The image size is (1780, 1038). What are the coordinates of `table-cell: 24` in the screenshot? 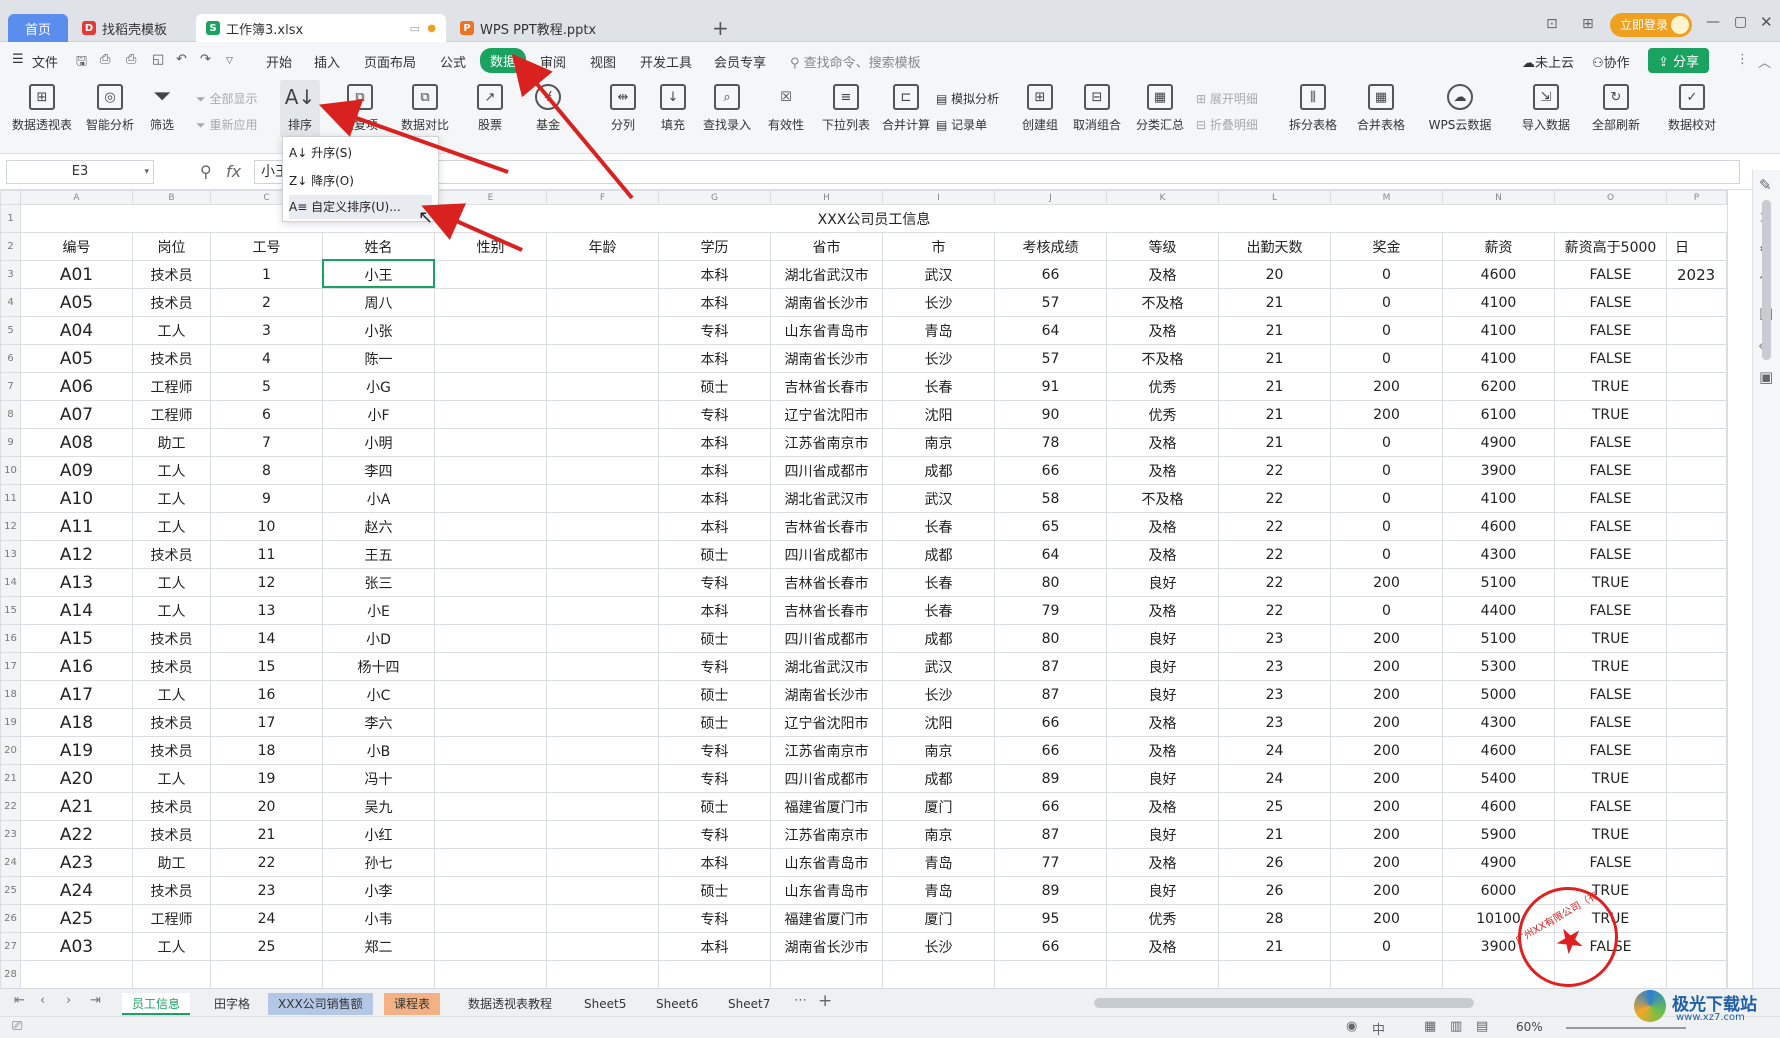 It's located at (1274, 778).